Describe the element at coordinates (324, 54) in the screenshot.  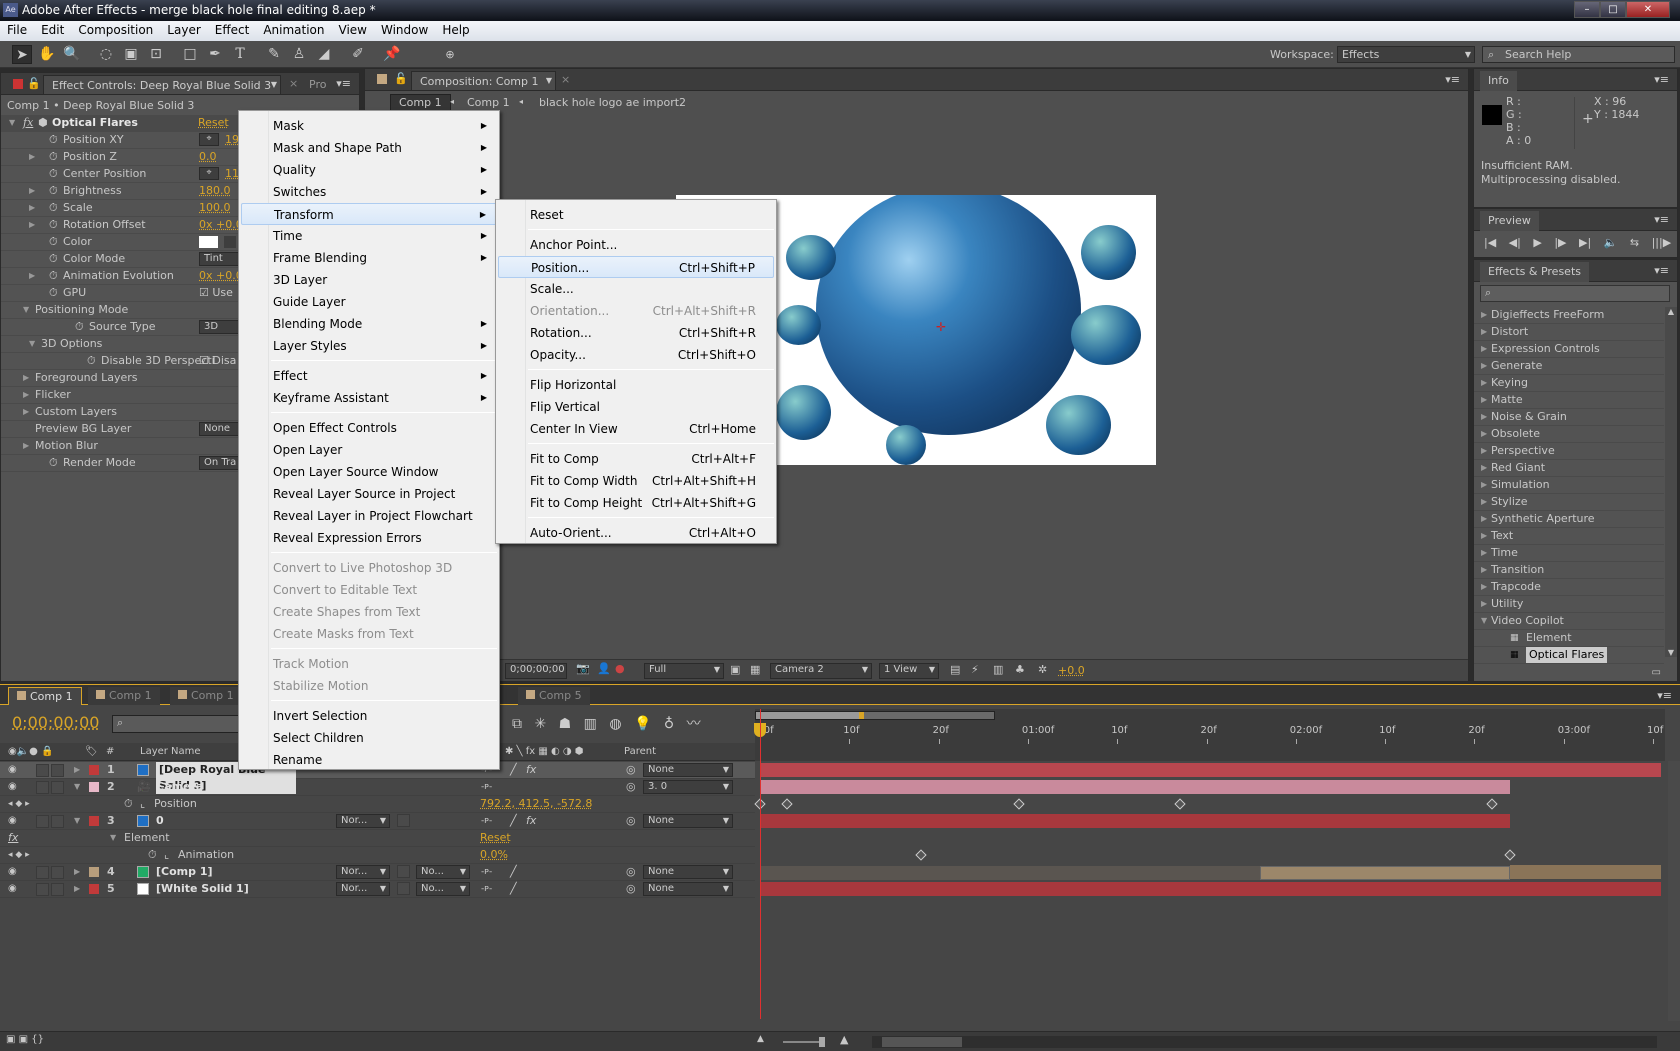
I see `eraser-tool-icon: ◢` at that location.